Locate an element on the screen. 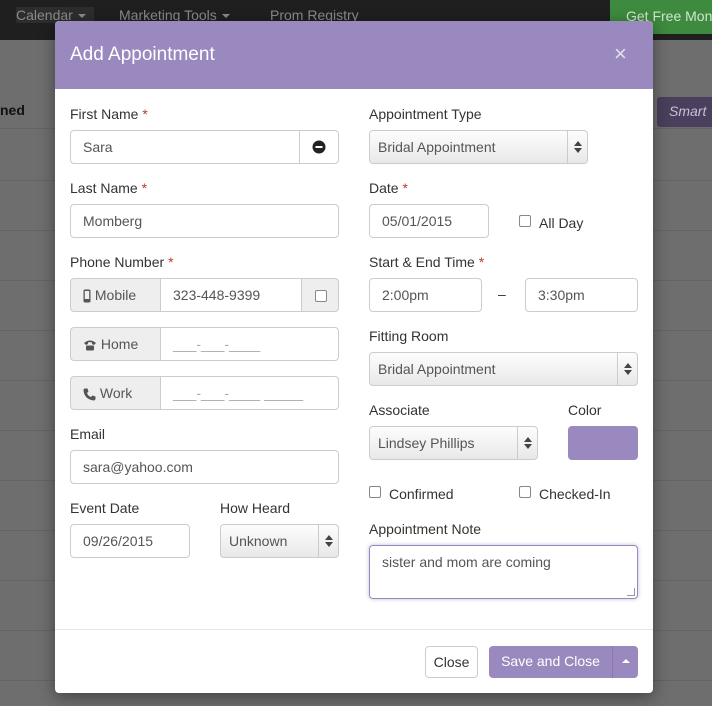 This screenshot has width=712, height=706. mobile-sms-checkbox is located at coordinates (321, 296).